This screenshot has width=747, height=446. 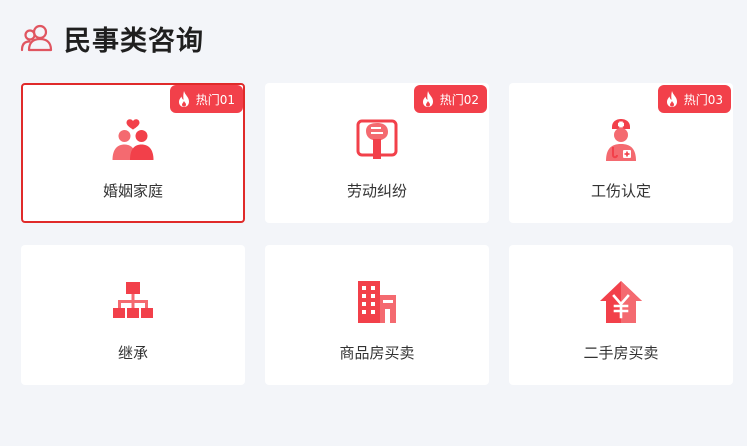 What do you see at coordinates (703, 99) in the screenshot?
I see `badge-label: 热门03` at bounding box center [703, 99].